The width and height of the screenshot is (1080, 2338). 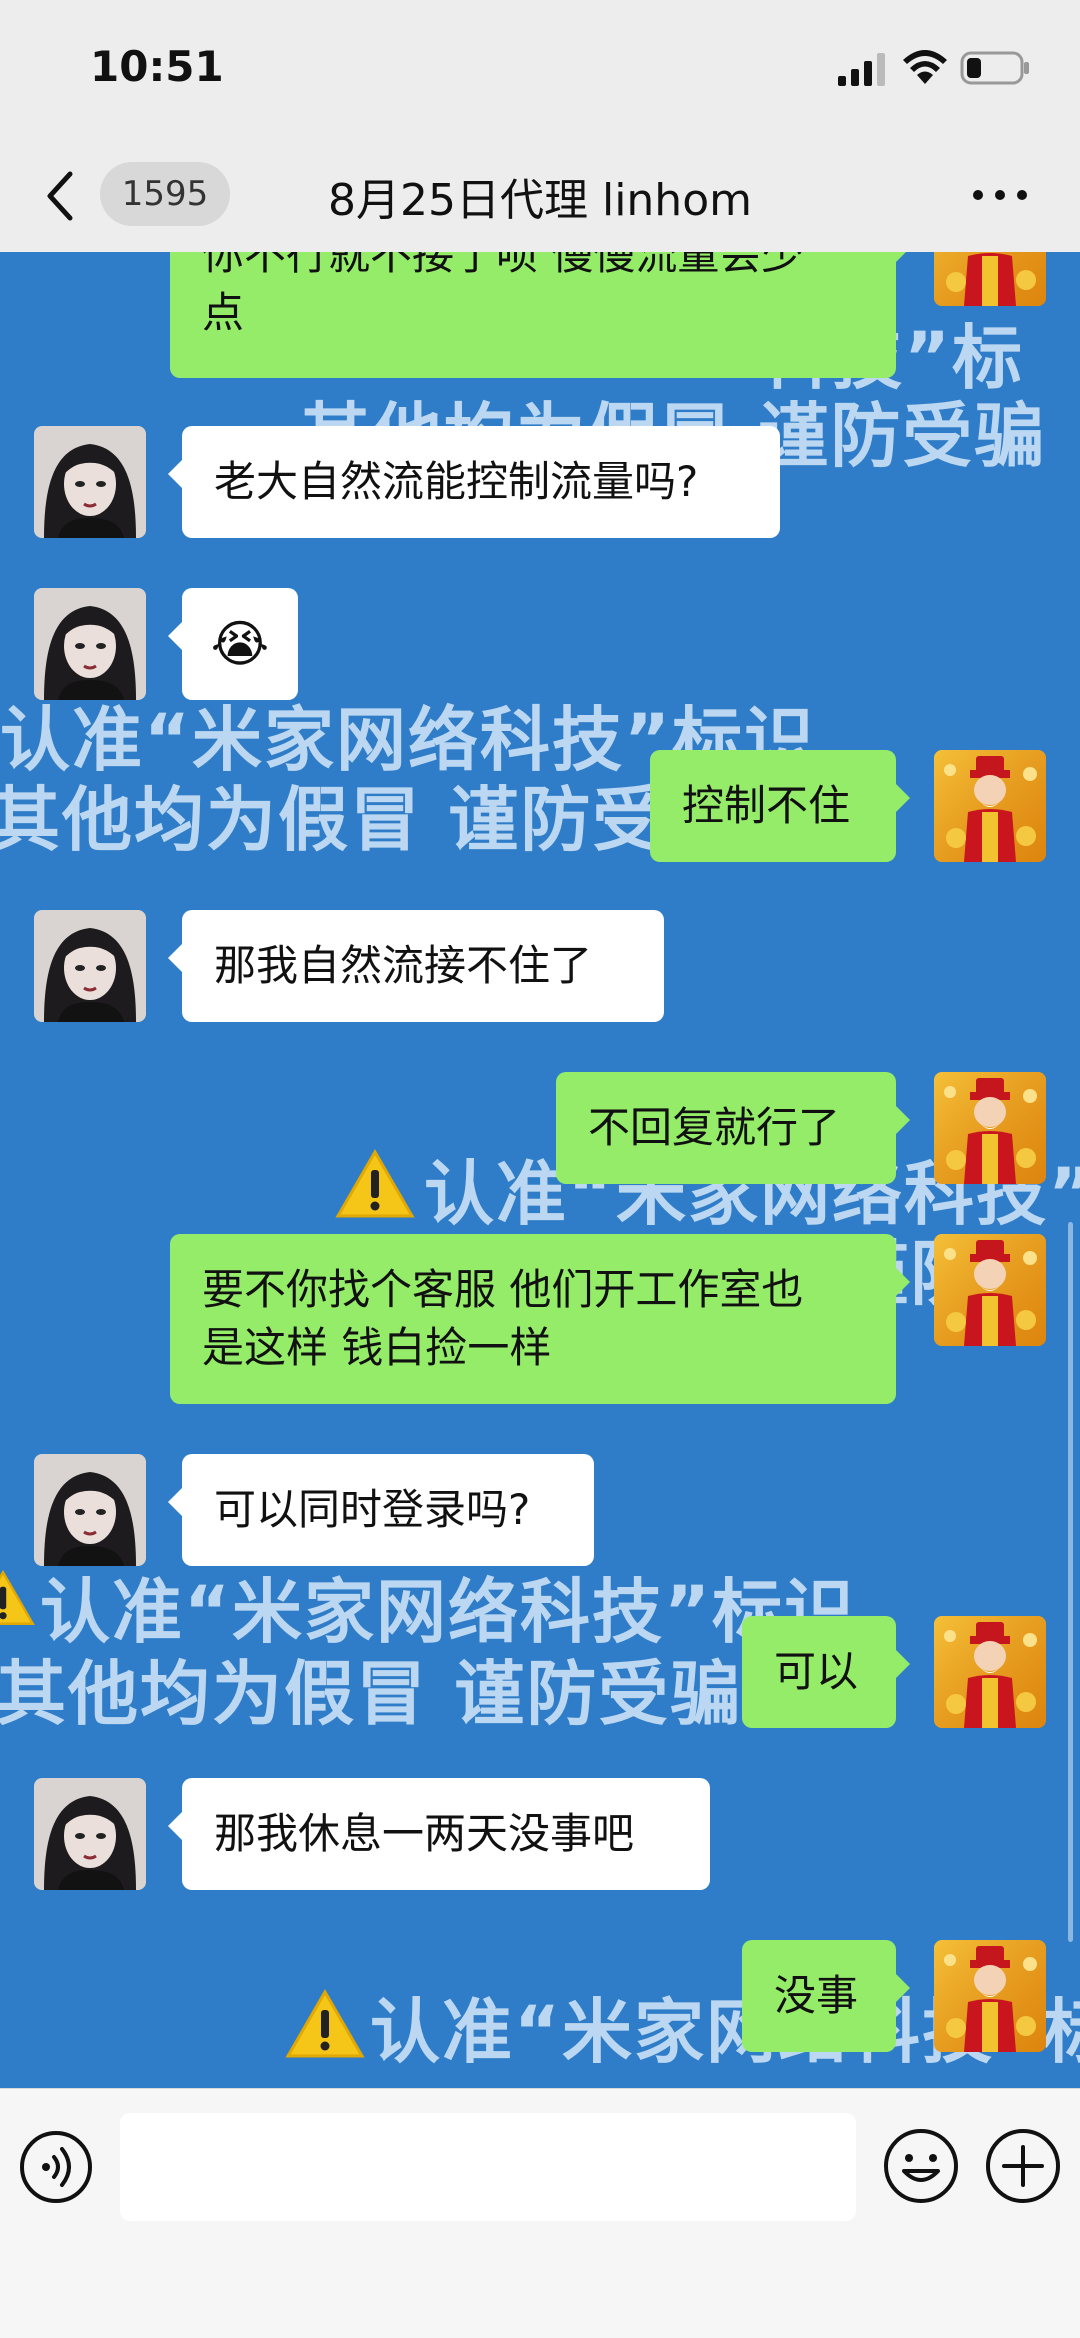 I want to click on message-text: 可以, so click(x=816, y=1671).